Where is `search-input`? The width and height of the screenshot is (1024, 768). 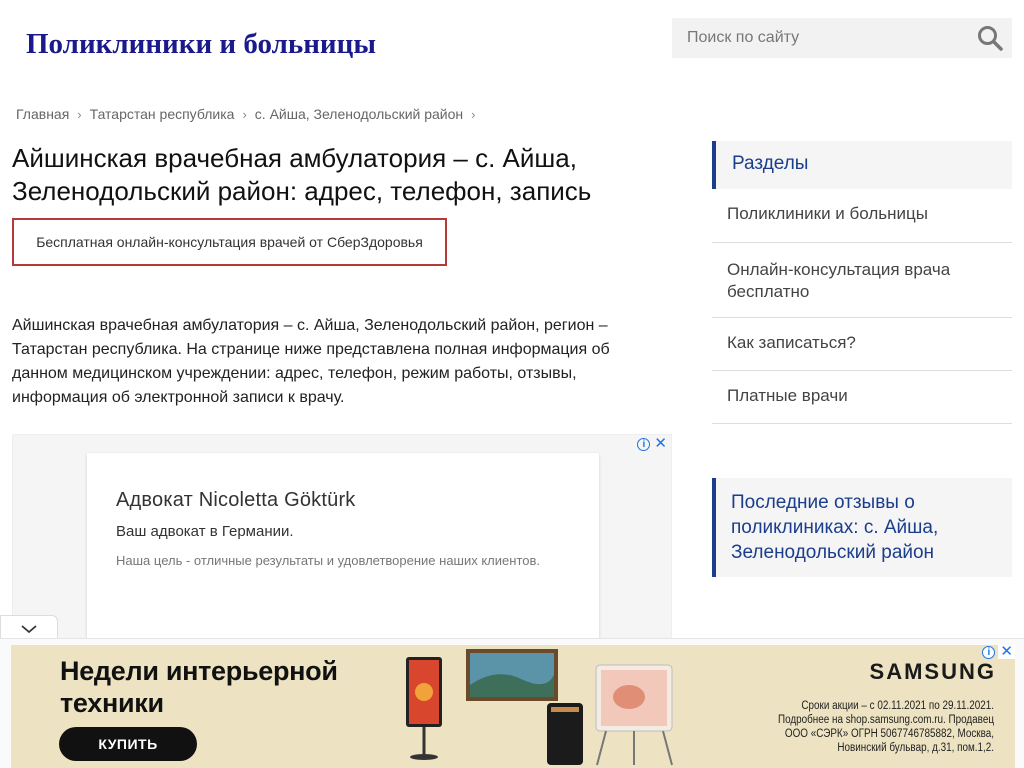 search-input is located at coordinates (822, 38).